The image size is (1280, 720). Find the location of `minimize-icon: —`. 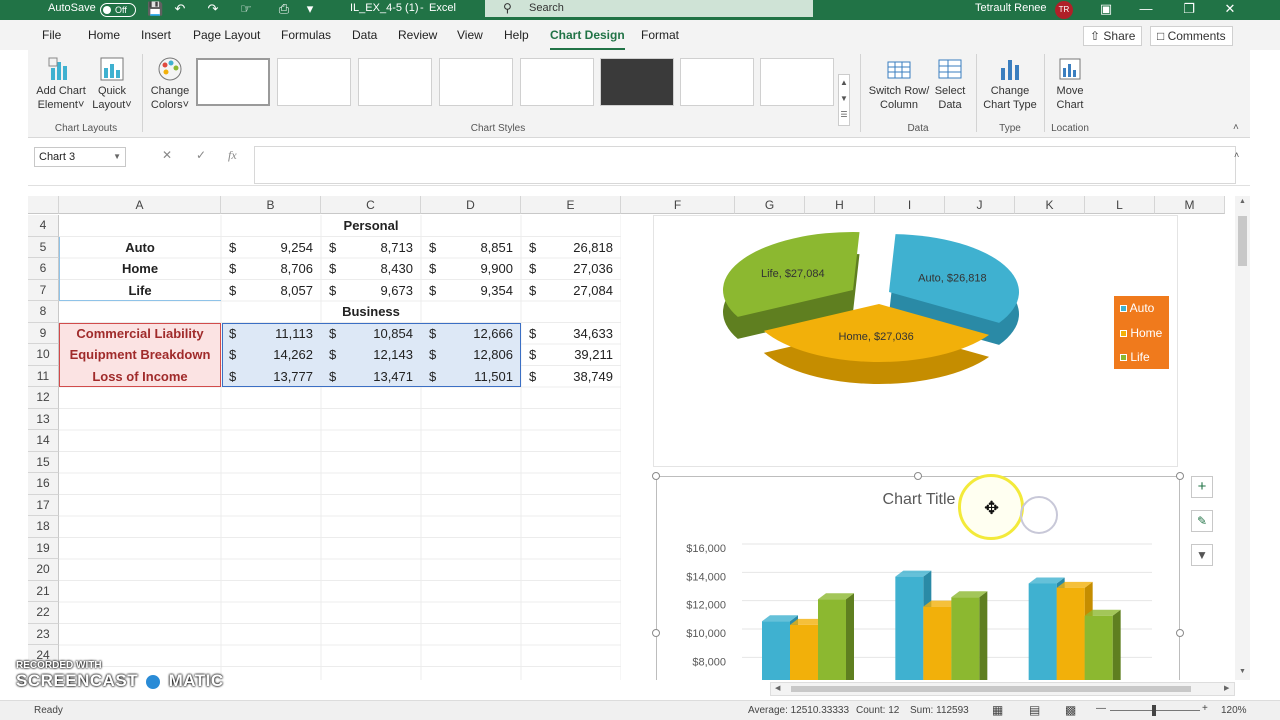

minimize-icon: — is located at coordinates (1146, 9).